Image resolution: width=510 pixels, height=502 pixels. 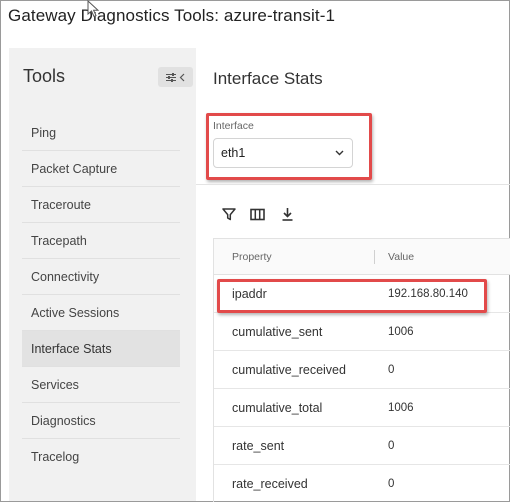 What do you see at coordinates (61, 204) in the screenshot?
I see `sidebar-item-label: Traceroute` at bounding box center [61, 204].